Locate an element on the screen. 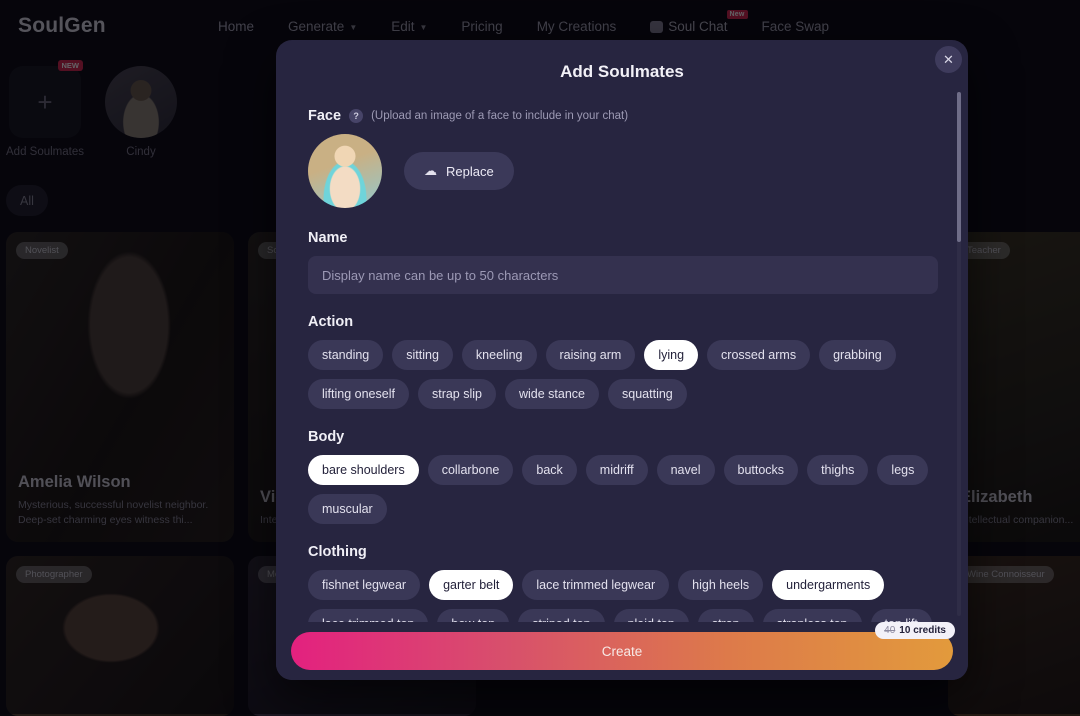 This screenshot has width=1080, height=716. close-icon: ✕ is located at coordinates (948, 59).